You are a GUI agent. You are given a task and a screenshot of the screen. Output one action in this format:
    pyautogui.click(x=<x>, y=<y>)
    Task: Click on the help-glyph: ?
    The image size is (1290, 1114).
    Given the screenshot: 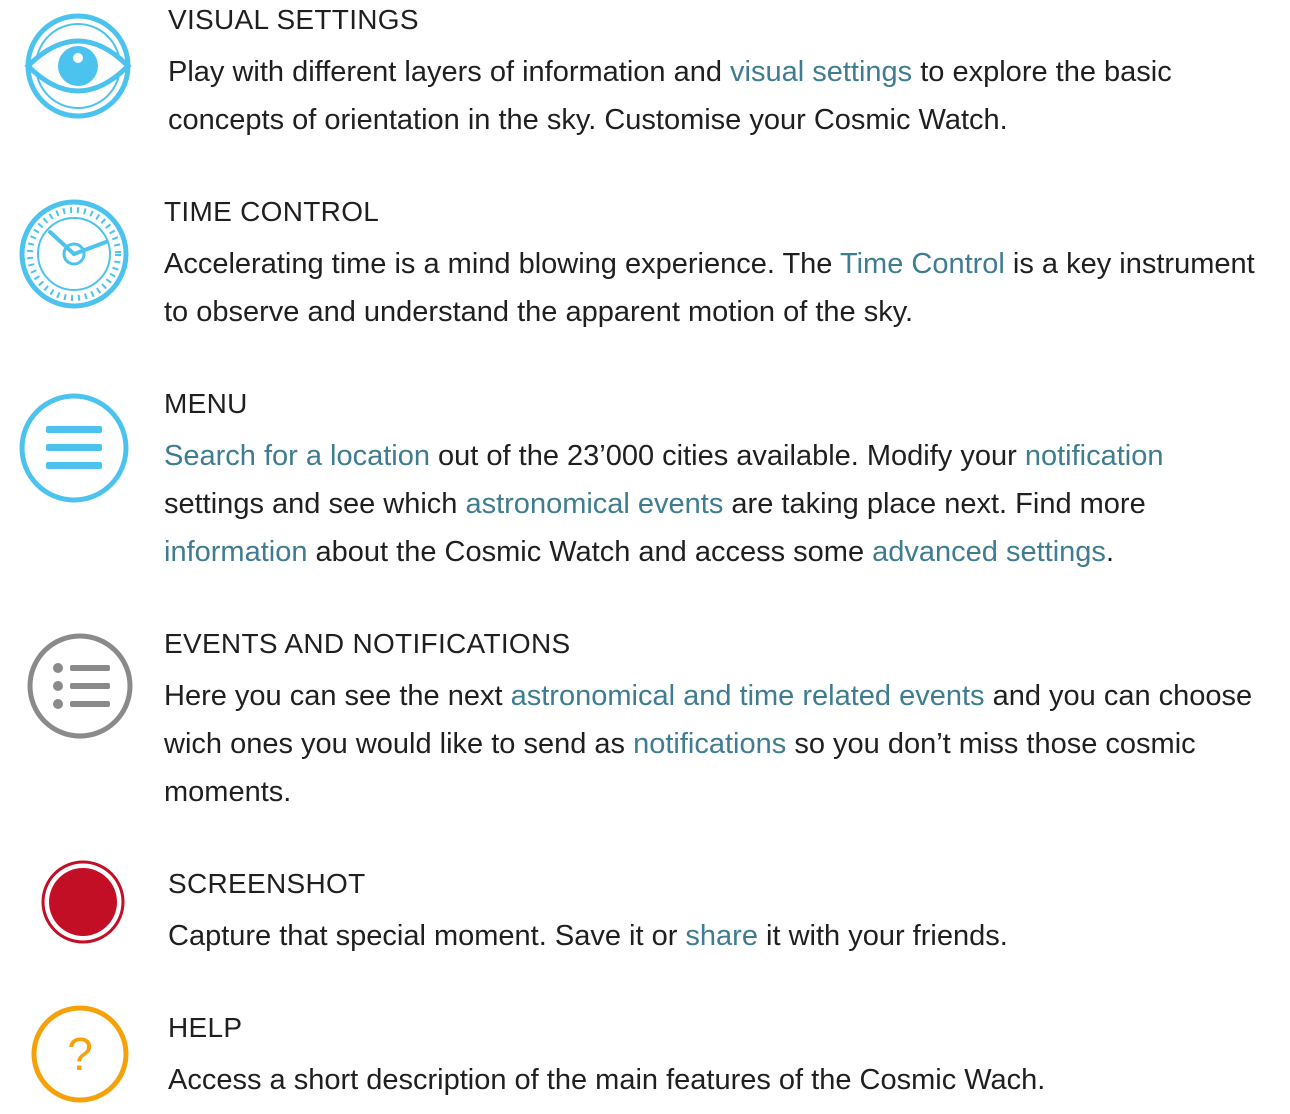 What is the action you would take?
    pyautogui.click(x=80, y=1054)
    